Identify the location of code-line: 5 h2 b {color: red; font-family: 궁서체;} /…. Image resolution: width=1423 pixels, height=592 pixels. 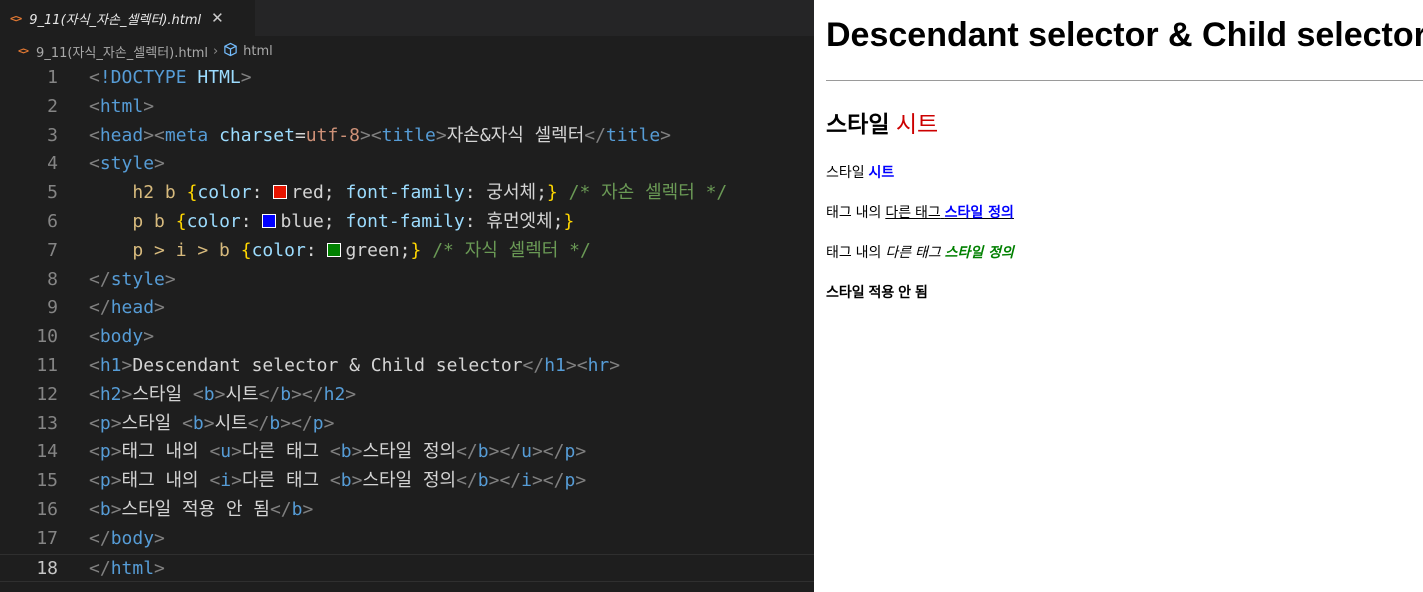
(407, 193).